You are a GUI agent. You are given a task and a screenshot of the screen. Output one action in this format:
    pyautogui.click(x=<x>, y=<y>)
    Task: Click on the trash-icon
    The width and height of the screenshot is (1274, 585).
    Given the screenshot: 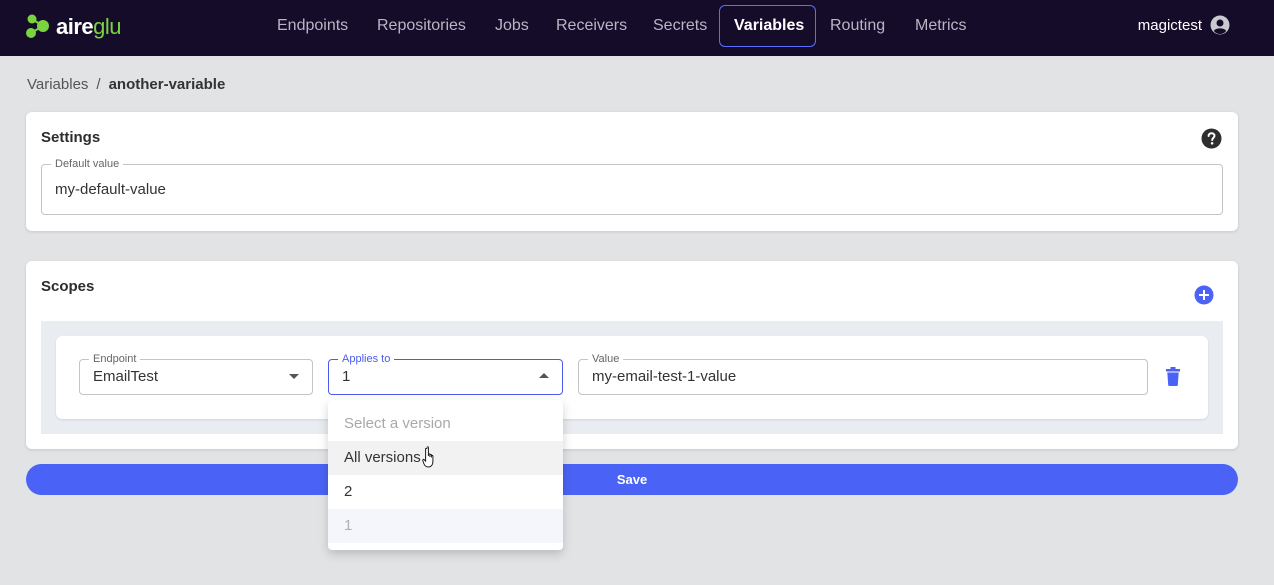 What is the action you would take?
    pyautogui.click(x=1173, y=376)
    